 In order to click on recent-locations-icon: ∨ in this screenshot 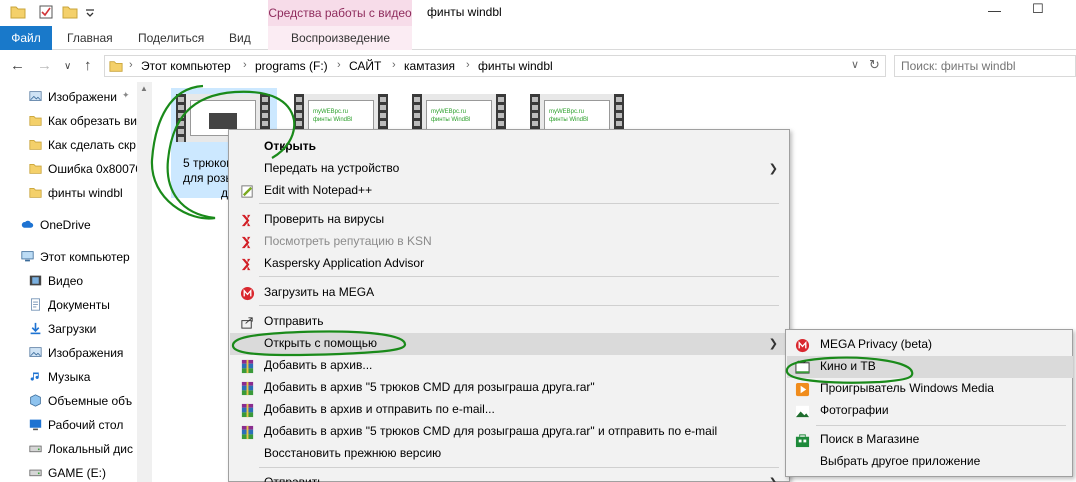, I will do `click(67, 66)`.